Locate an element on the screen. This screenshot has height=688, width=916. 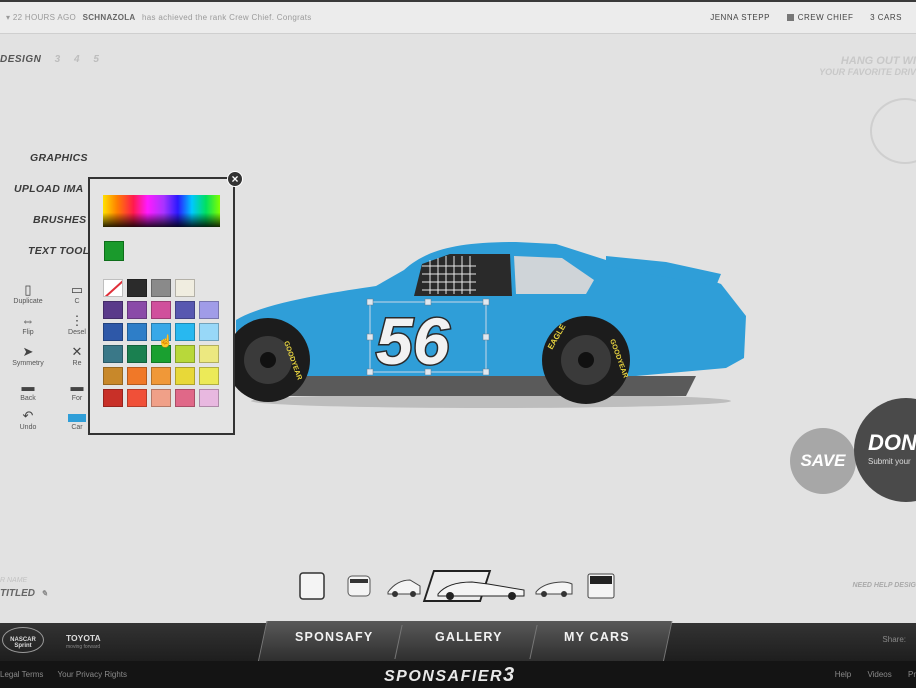
menu-brushes: BRUSHES is located at coordinates (59, 220).